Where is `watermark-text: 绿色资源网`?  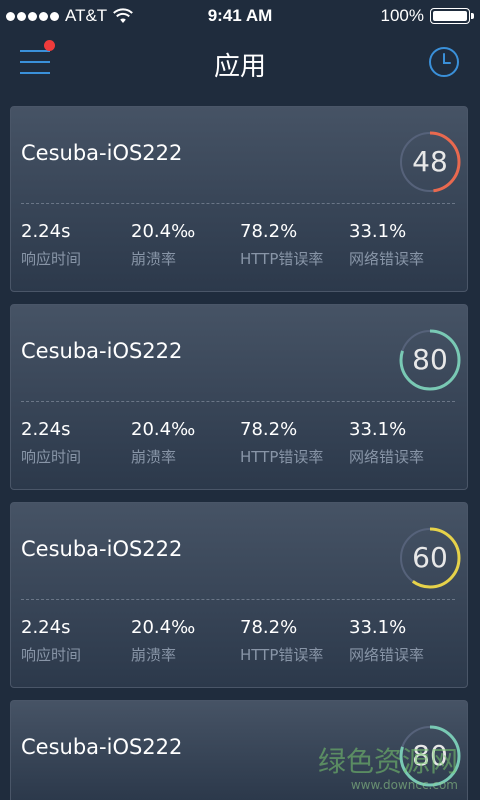 watermark-text: 绿色资源网 is located at coordinates (387, 761).